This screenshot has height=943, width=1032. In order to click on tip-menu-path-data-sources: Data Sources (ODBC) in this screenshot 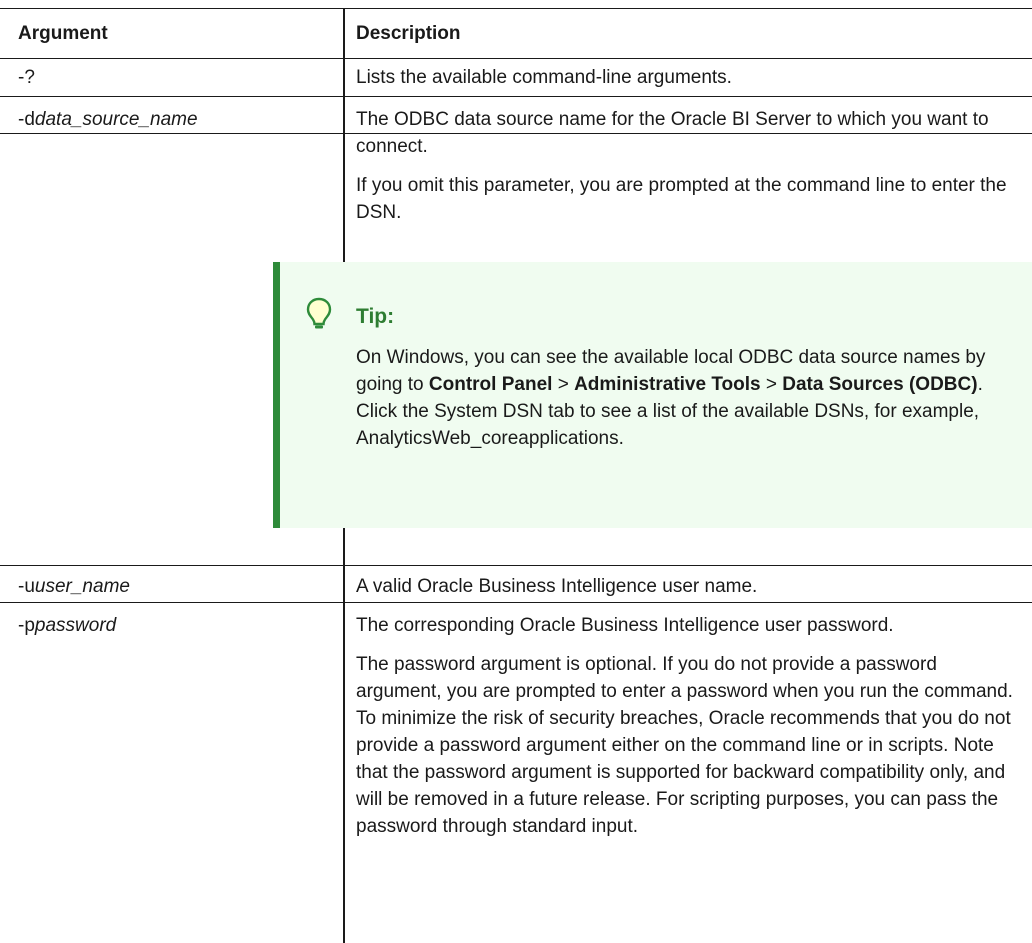, I will do `click(880, 384)`.